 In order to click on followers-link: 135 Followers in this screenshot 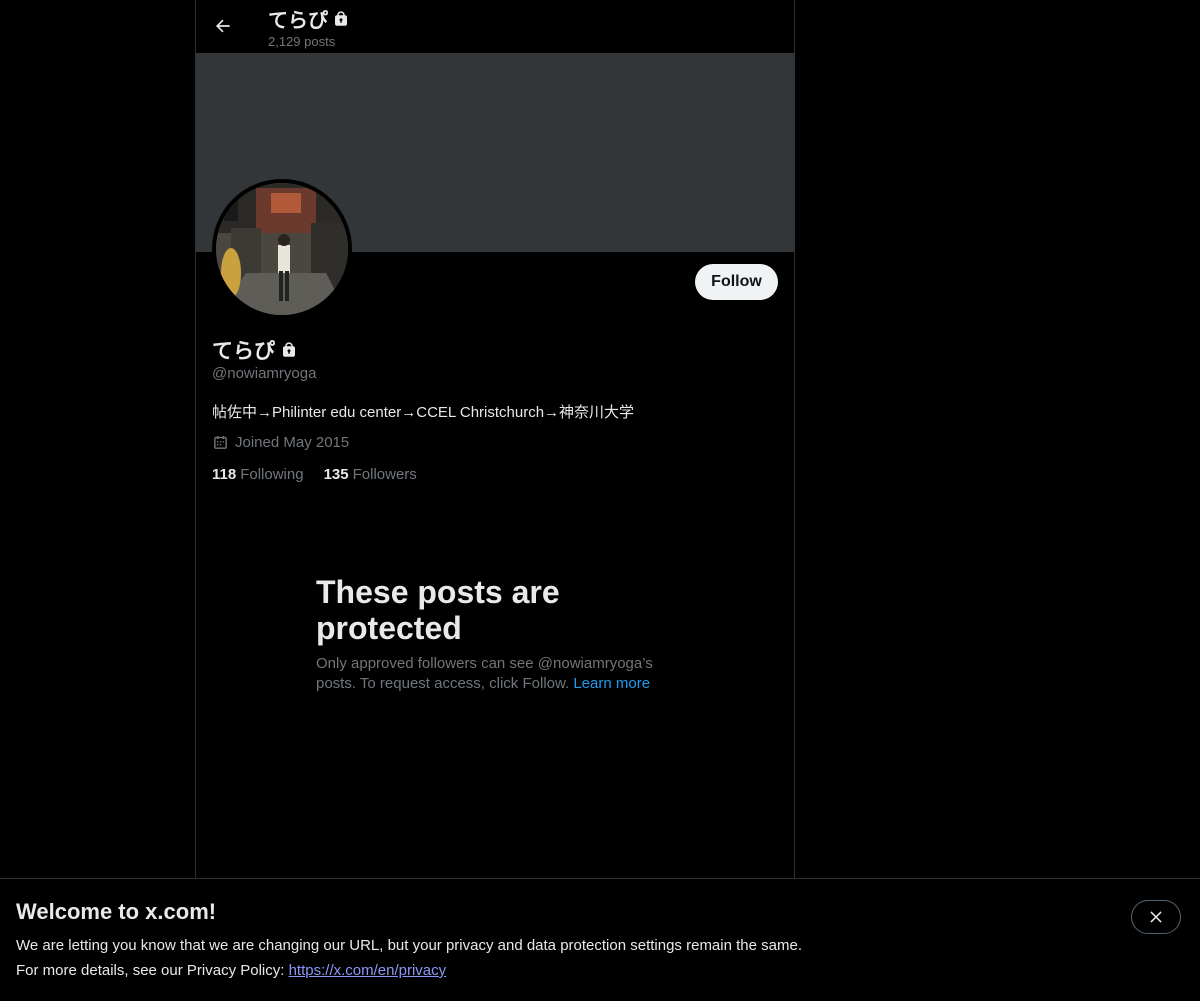, I will do `click(370, 474)`.